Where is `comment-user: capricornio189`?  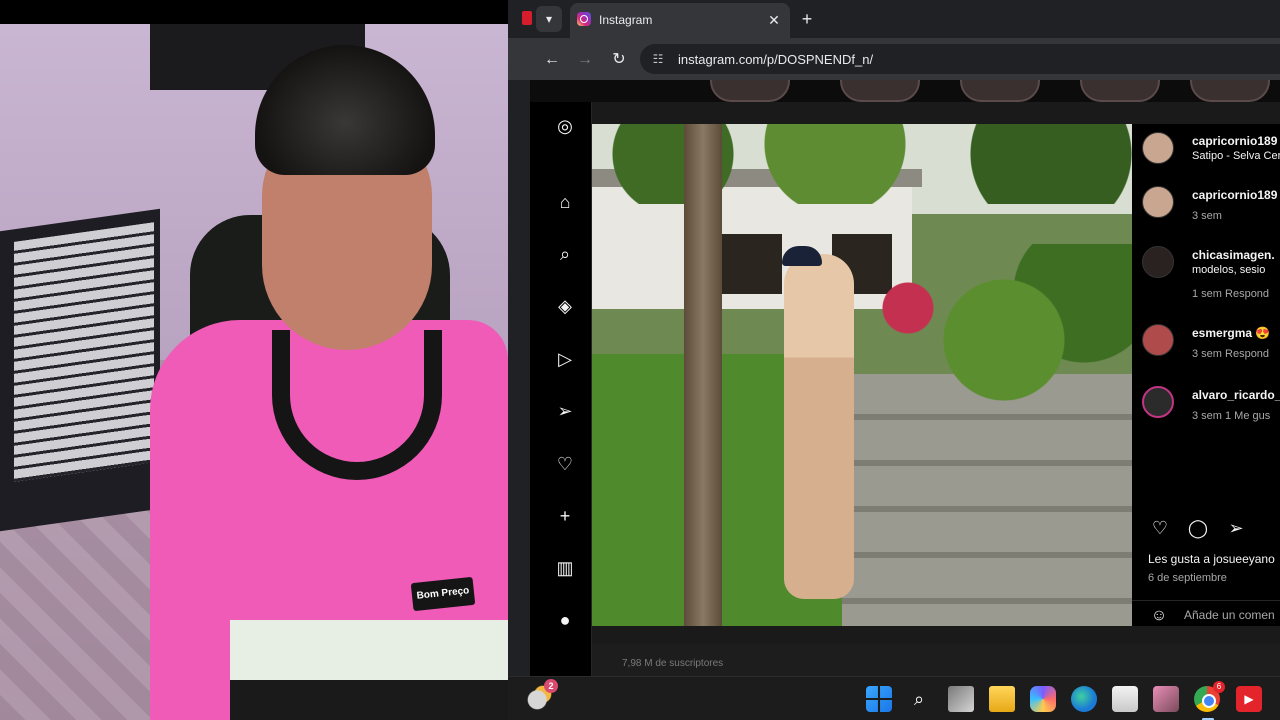 comment-user: capricornio189 is located at coordinates (1234, 195).